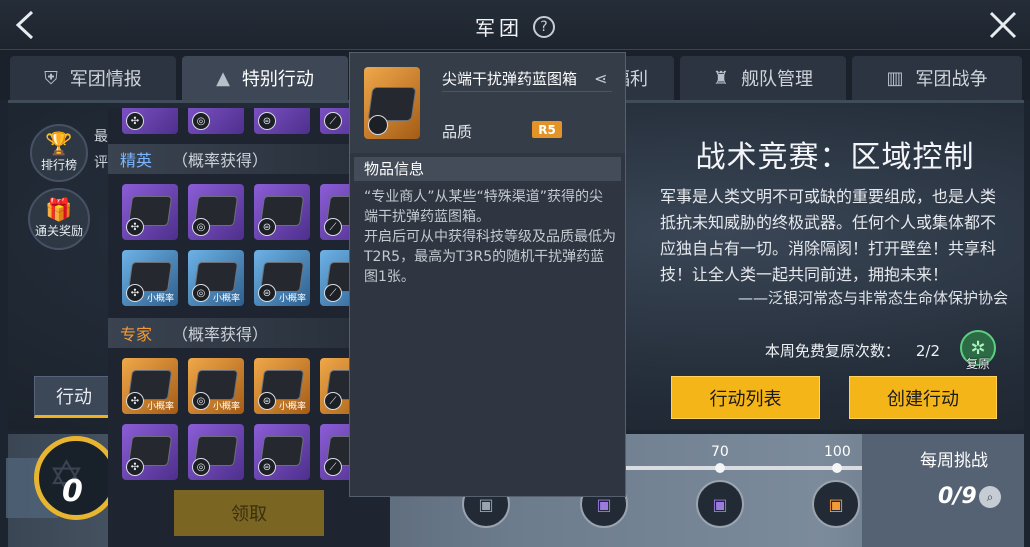  Describe the element at coordinates (777, 79) in the screenshot. I see `tab-label: 舰队管理` at that location.